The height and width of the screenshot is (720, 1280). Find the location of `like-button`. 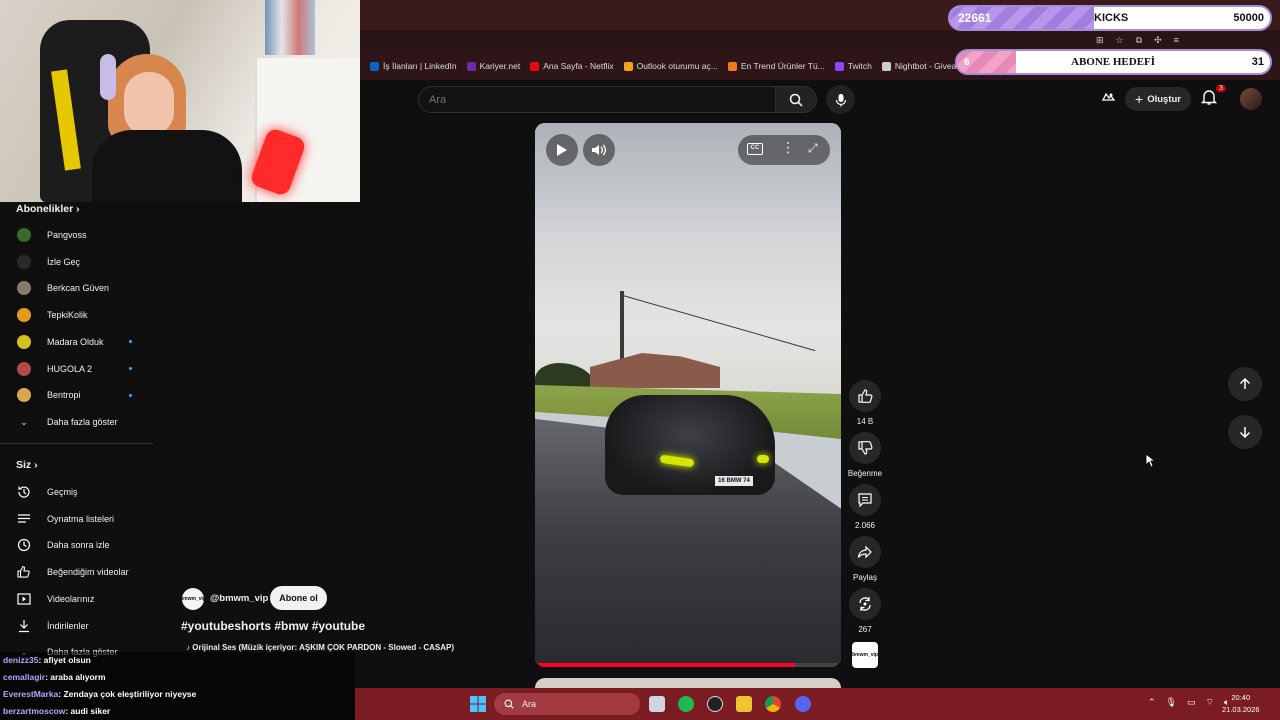

like-button is located at coordinates (865, 396).